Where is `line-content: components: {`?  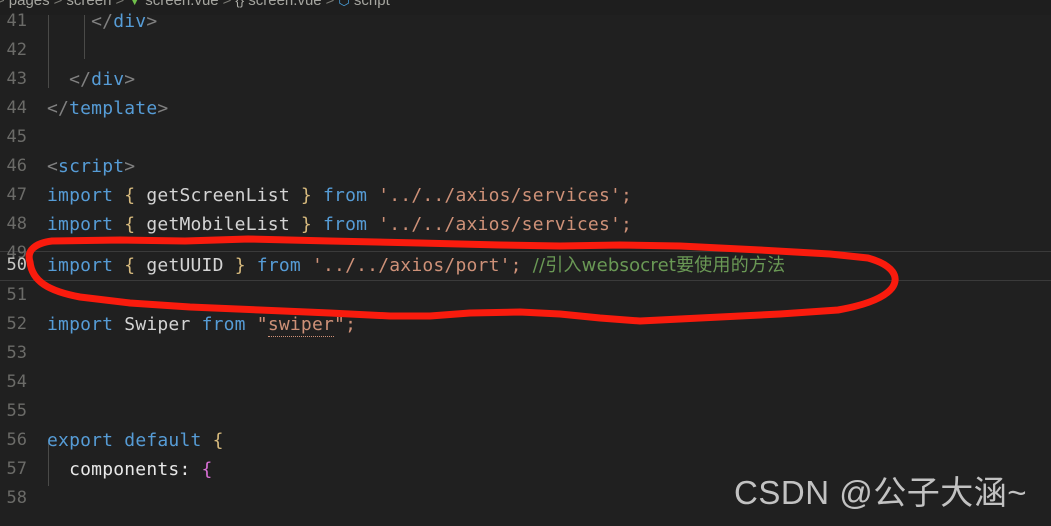
line-content: components: { is located at coordinates (130, 470).